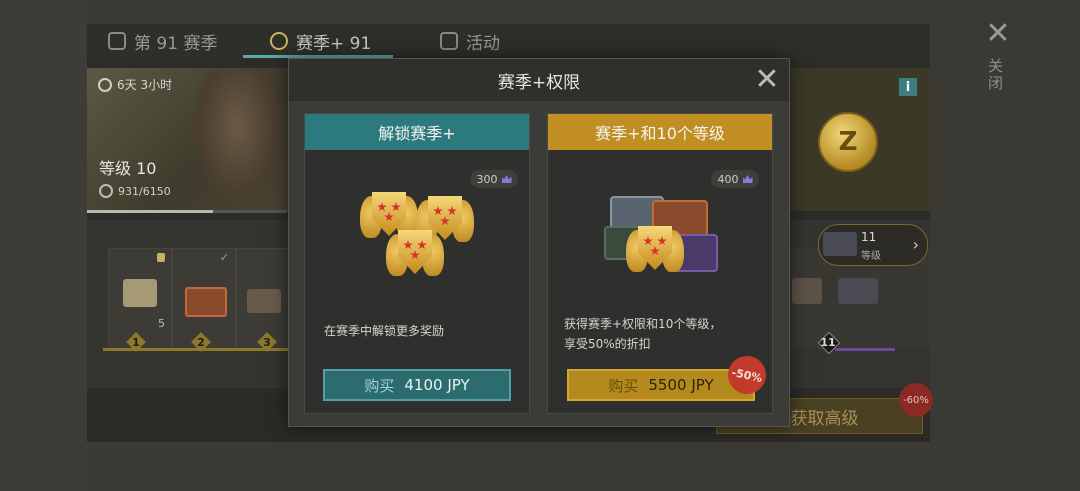 This screenshot has height=491, width=1080. I want to click on level-number: 11, so click(828, 342).